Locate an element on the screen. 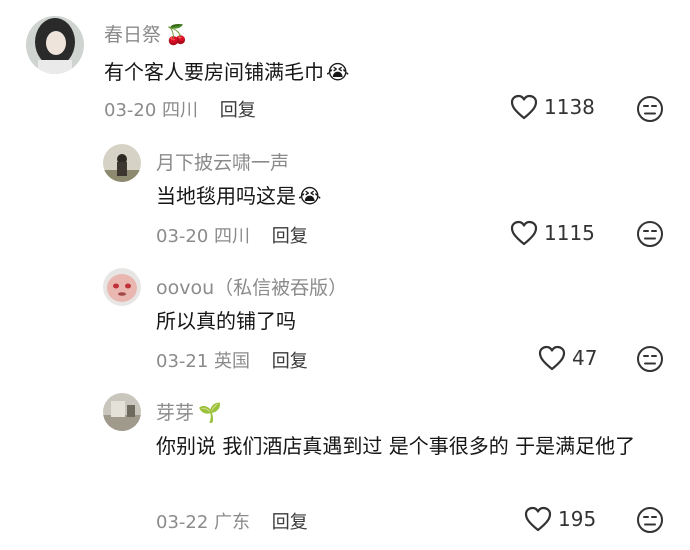  comment-text-body: 所以真的铺了吗 is located at coordinates (226, 321).